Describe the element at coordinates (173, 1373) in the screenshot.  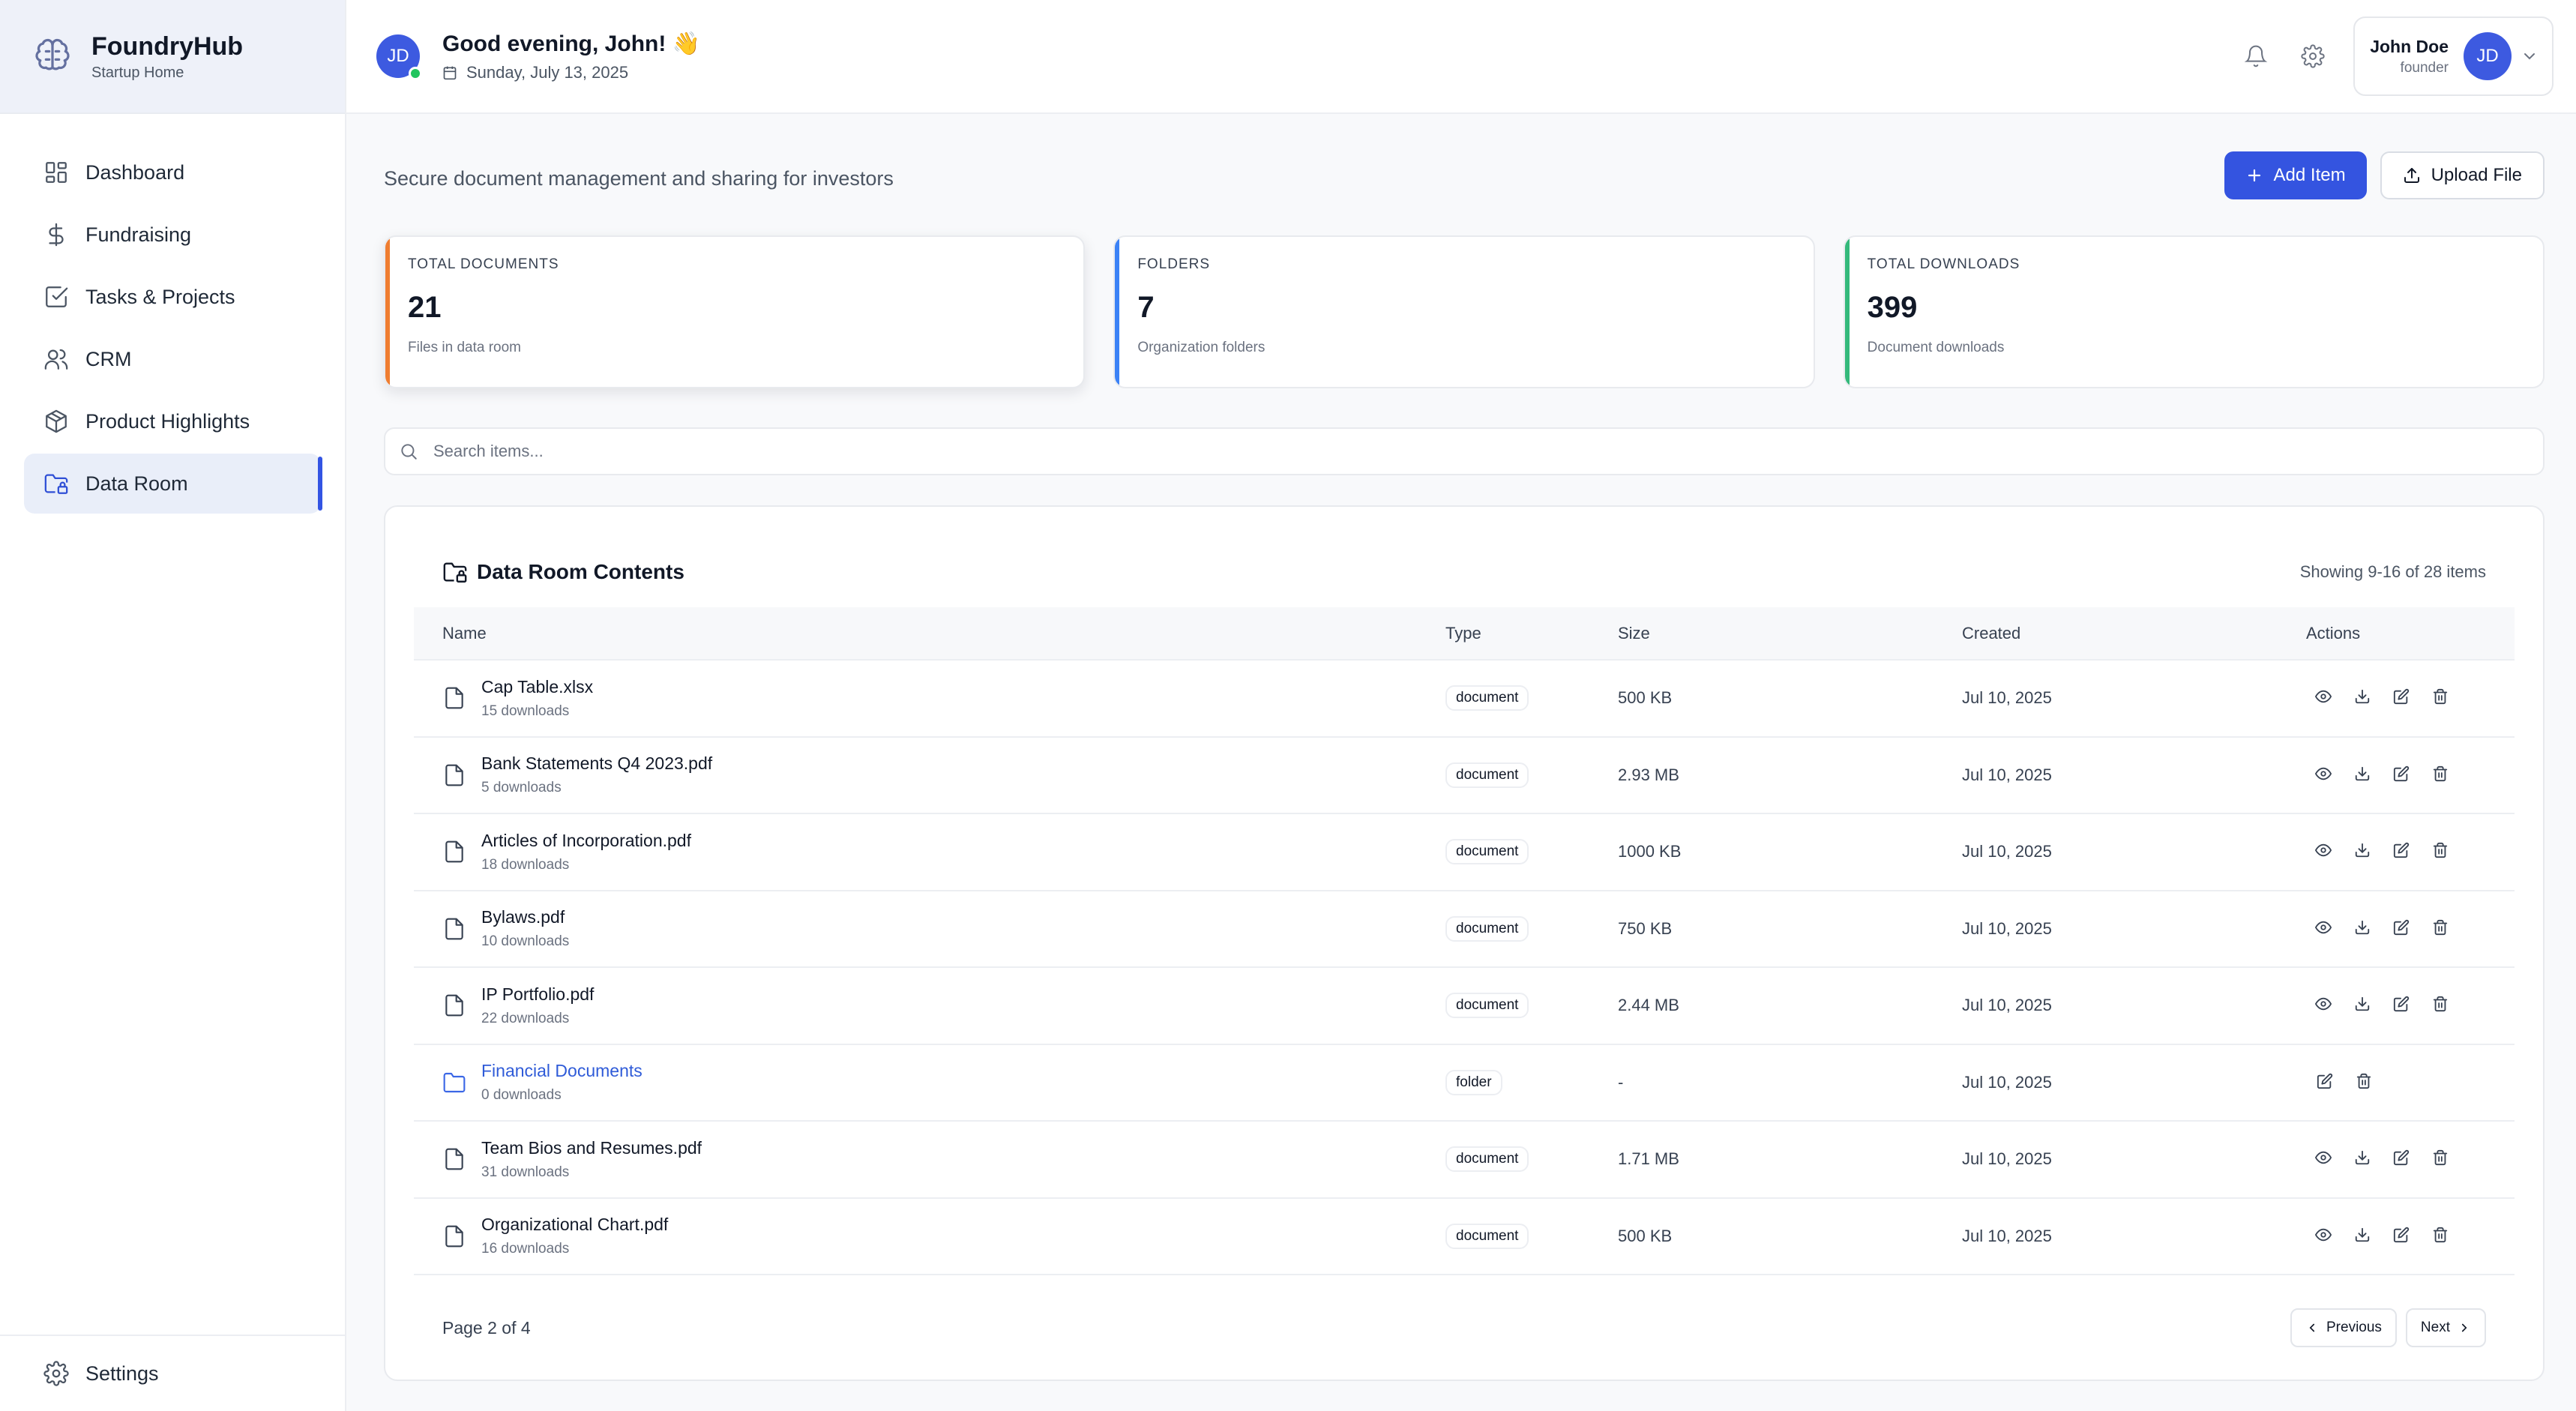
I see `sidebar-settings: Settings` at that location.